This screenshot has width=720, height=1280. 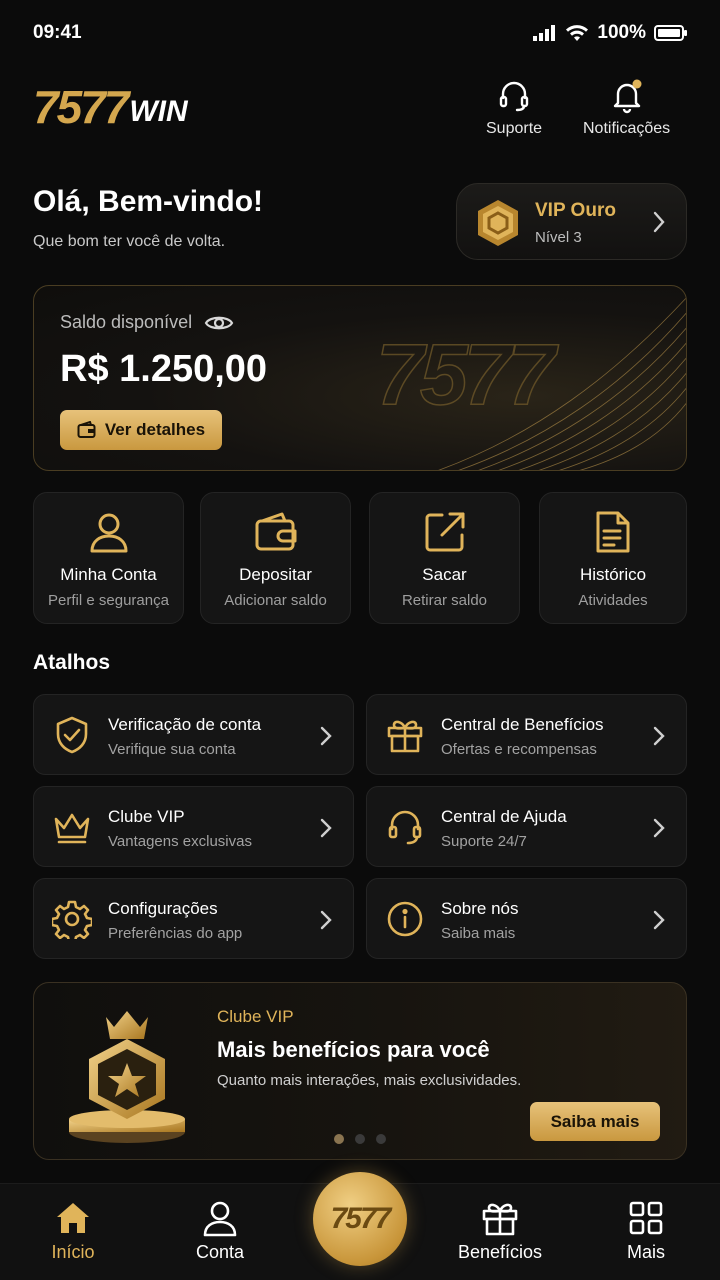 I want to click on support-label: Suporte, so click(x=514, y=128).